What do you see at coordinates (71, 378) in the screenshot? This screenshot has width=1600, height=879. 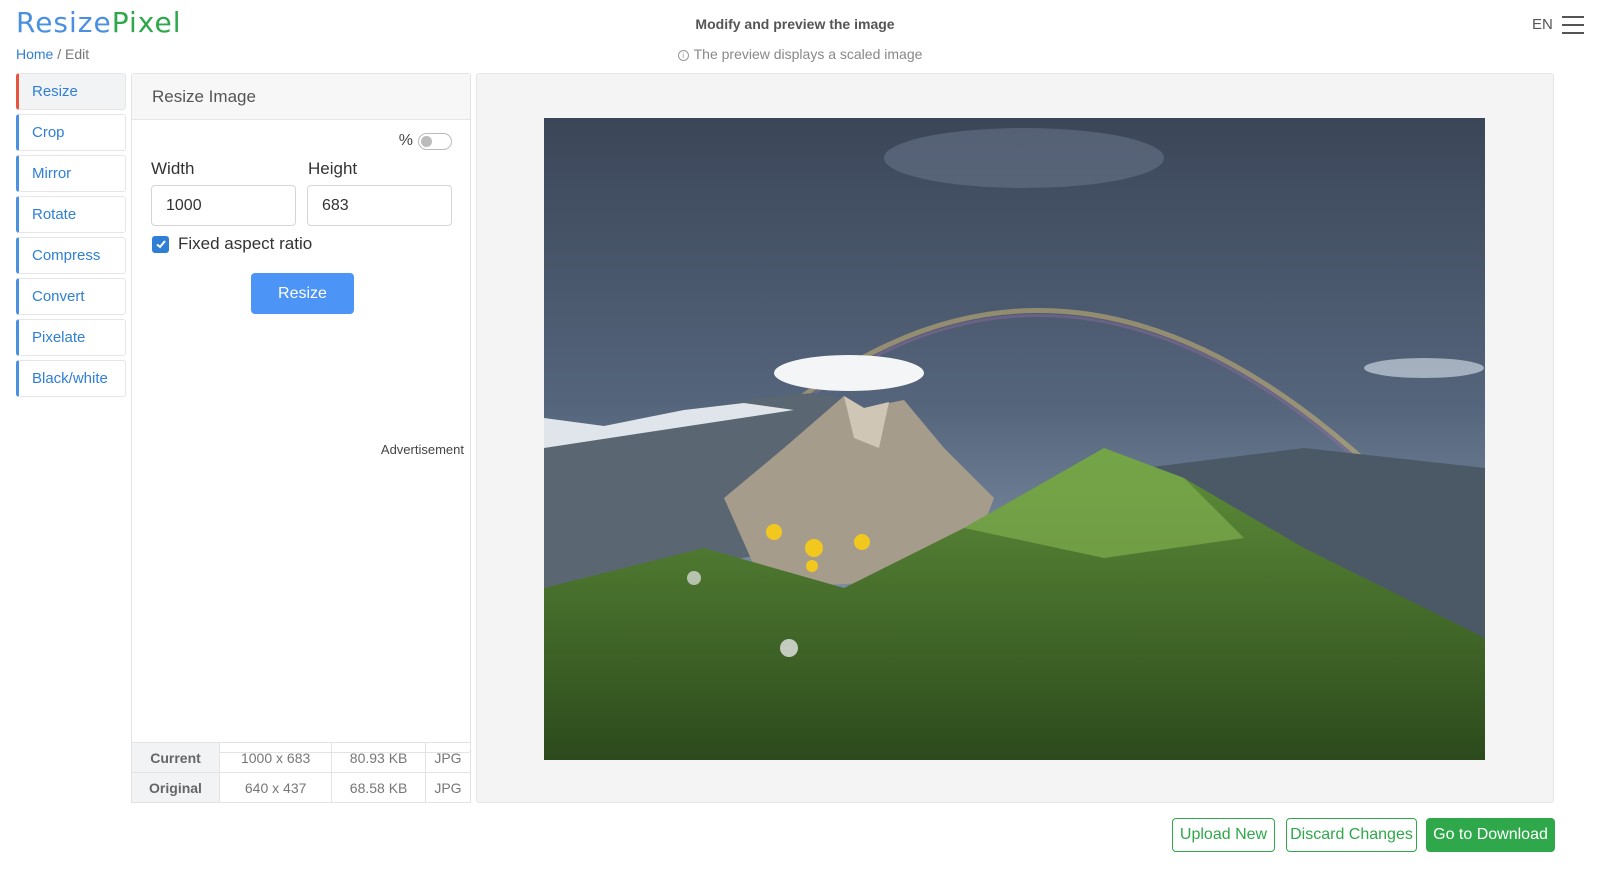 I see `sidebar-item-black-white: Black/white` at bounding box center [71, 378].